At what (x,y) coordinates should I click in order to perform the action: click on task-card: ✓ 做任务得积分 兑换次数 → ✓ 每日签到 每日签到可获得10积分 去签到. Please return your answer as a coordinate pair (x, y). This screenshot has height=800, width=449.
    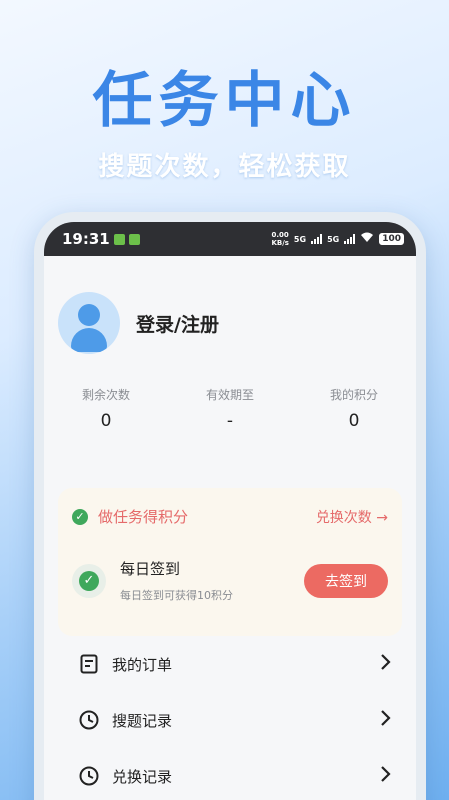
    Looking at the image, I should click on (230, 562).